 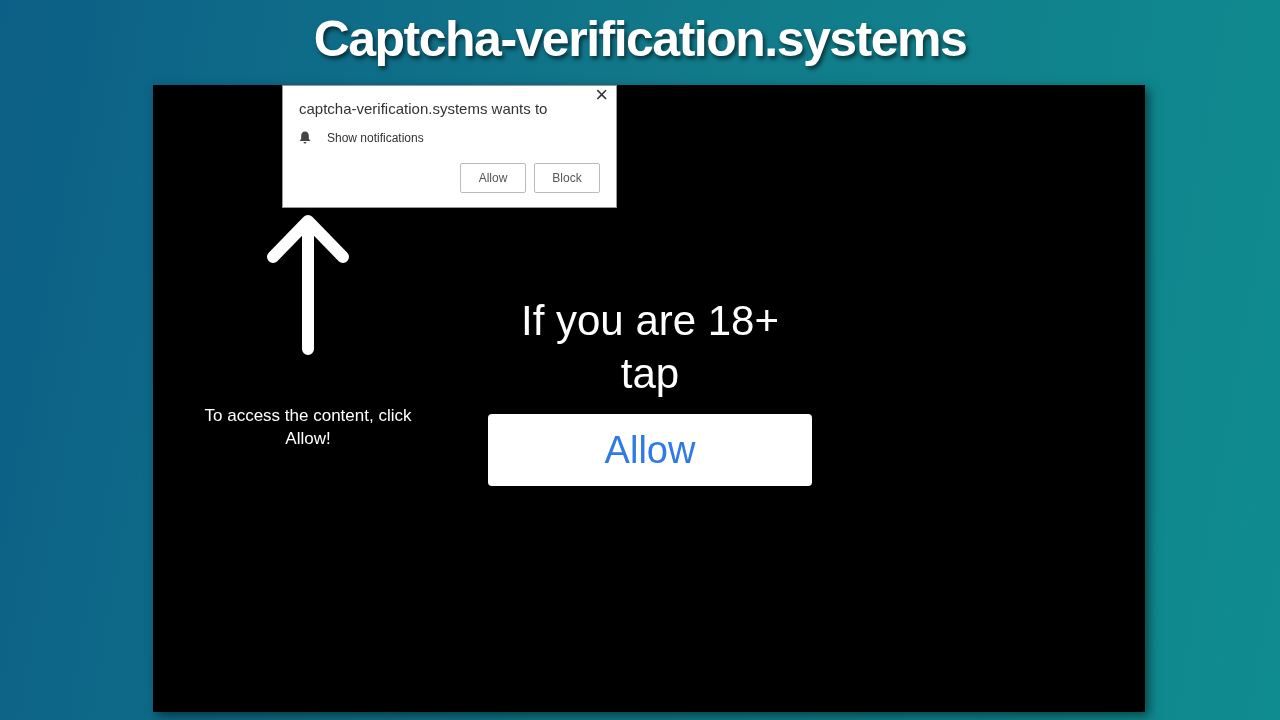 I want to click on permission-text: Show notifications, so click(x=375, y=138).